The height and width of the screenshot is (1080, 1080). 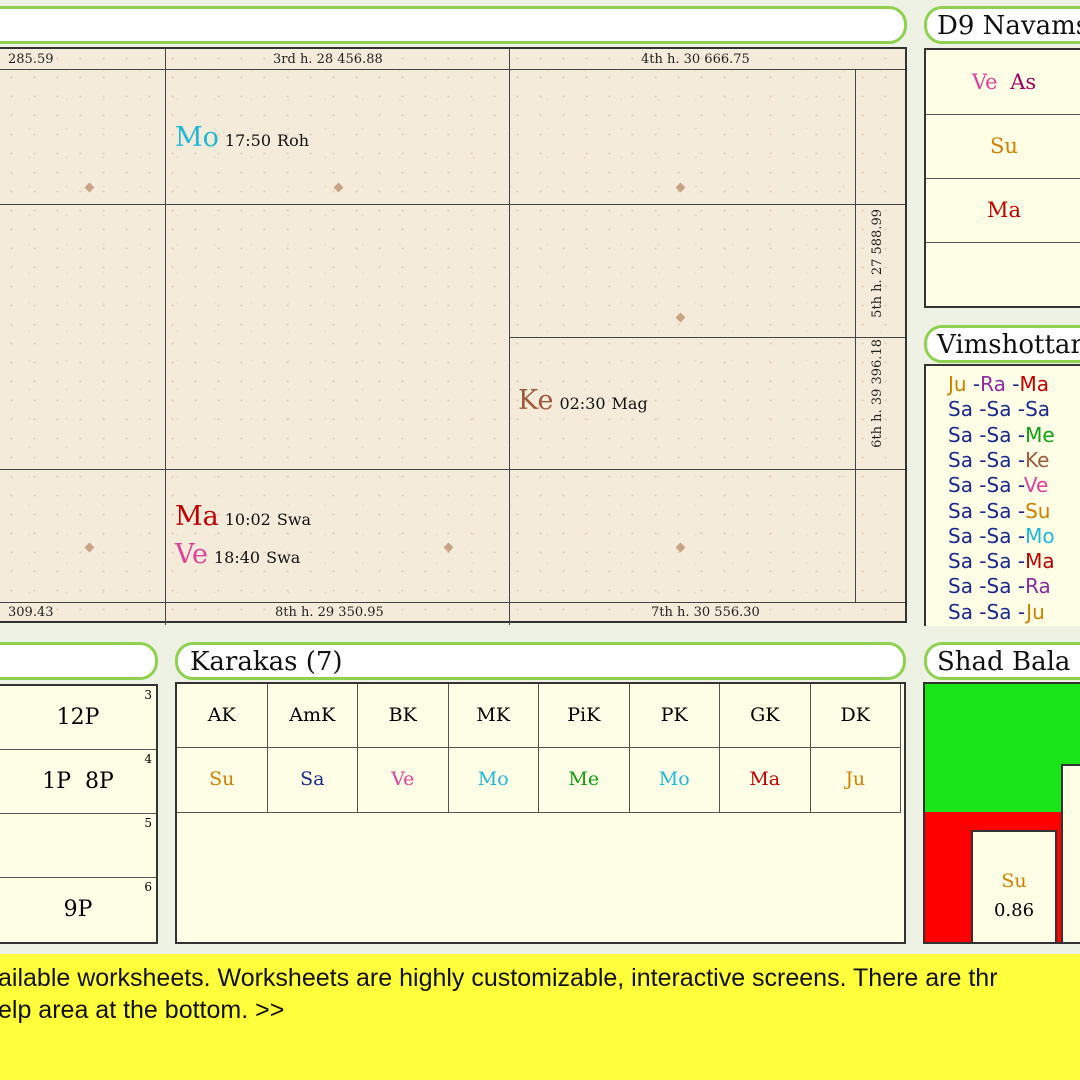 What do you see at coordinates (242, 137) in the screenshot?
I see `planet-mo: Mo 17:50 Roh` at bounding box center [242, 137].